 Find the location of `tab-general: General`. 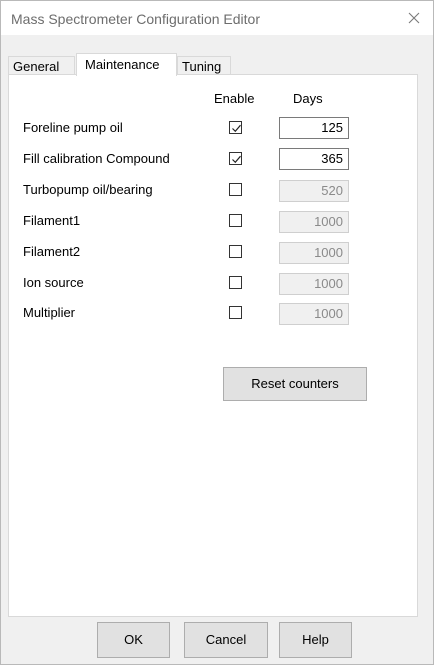

tab-general: General is located at coordinates (41, 65).